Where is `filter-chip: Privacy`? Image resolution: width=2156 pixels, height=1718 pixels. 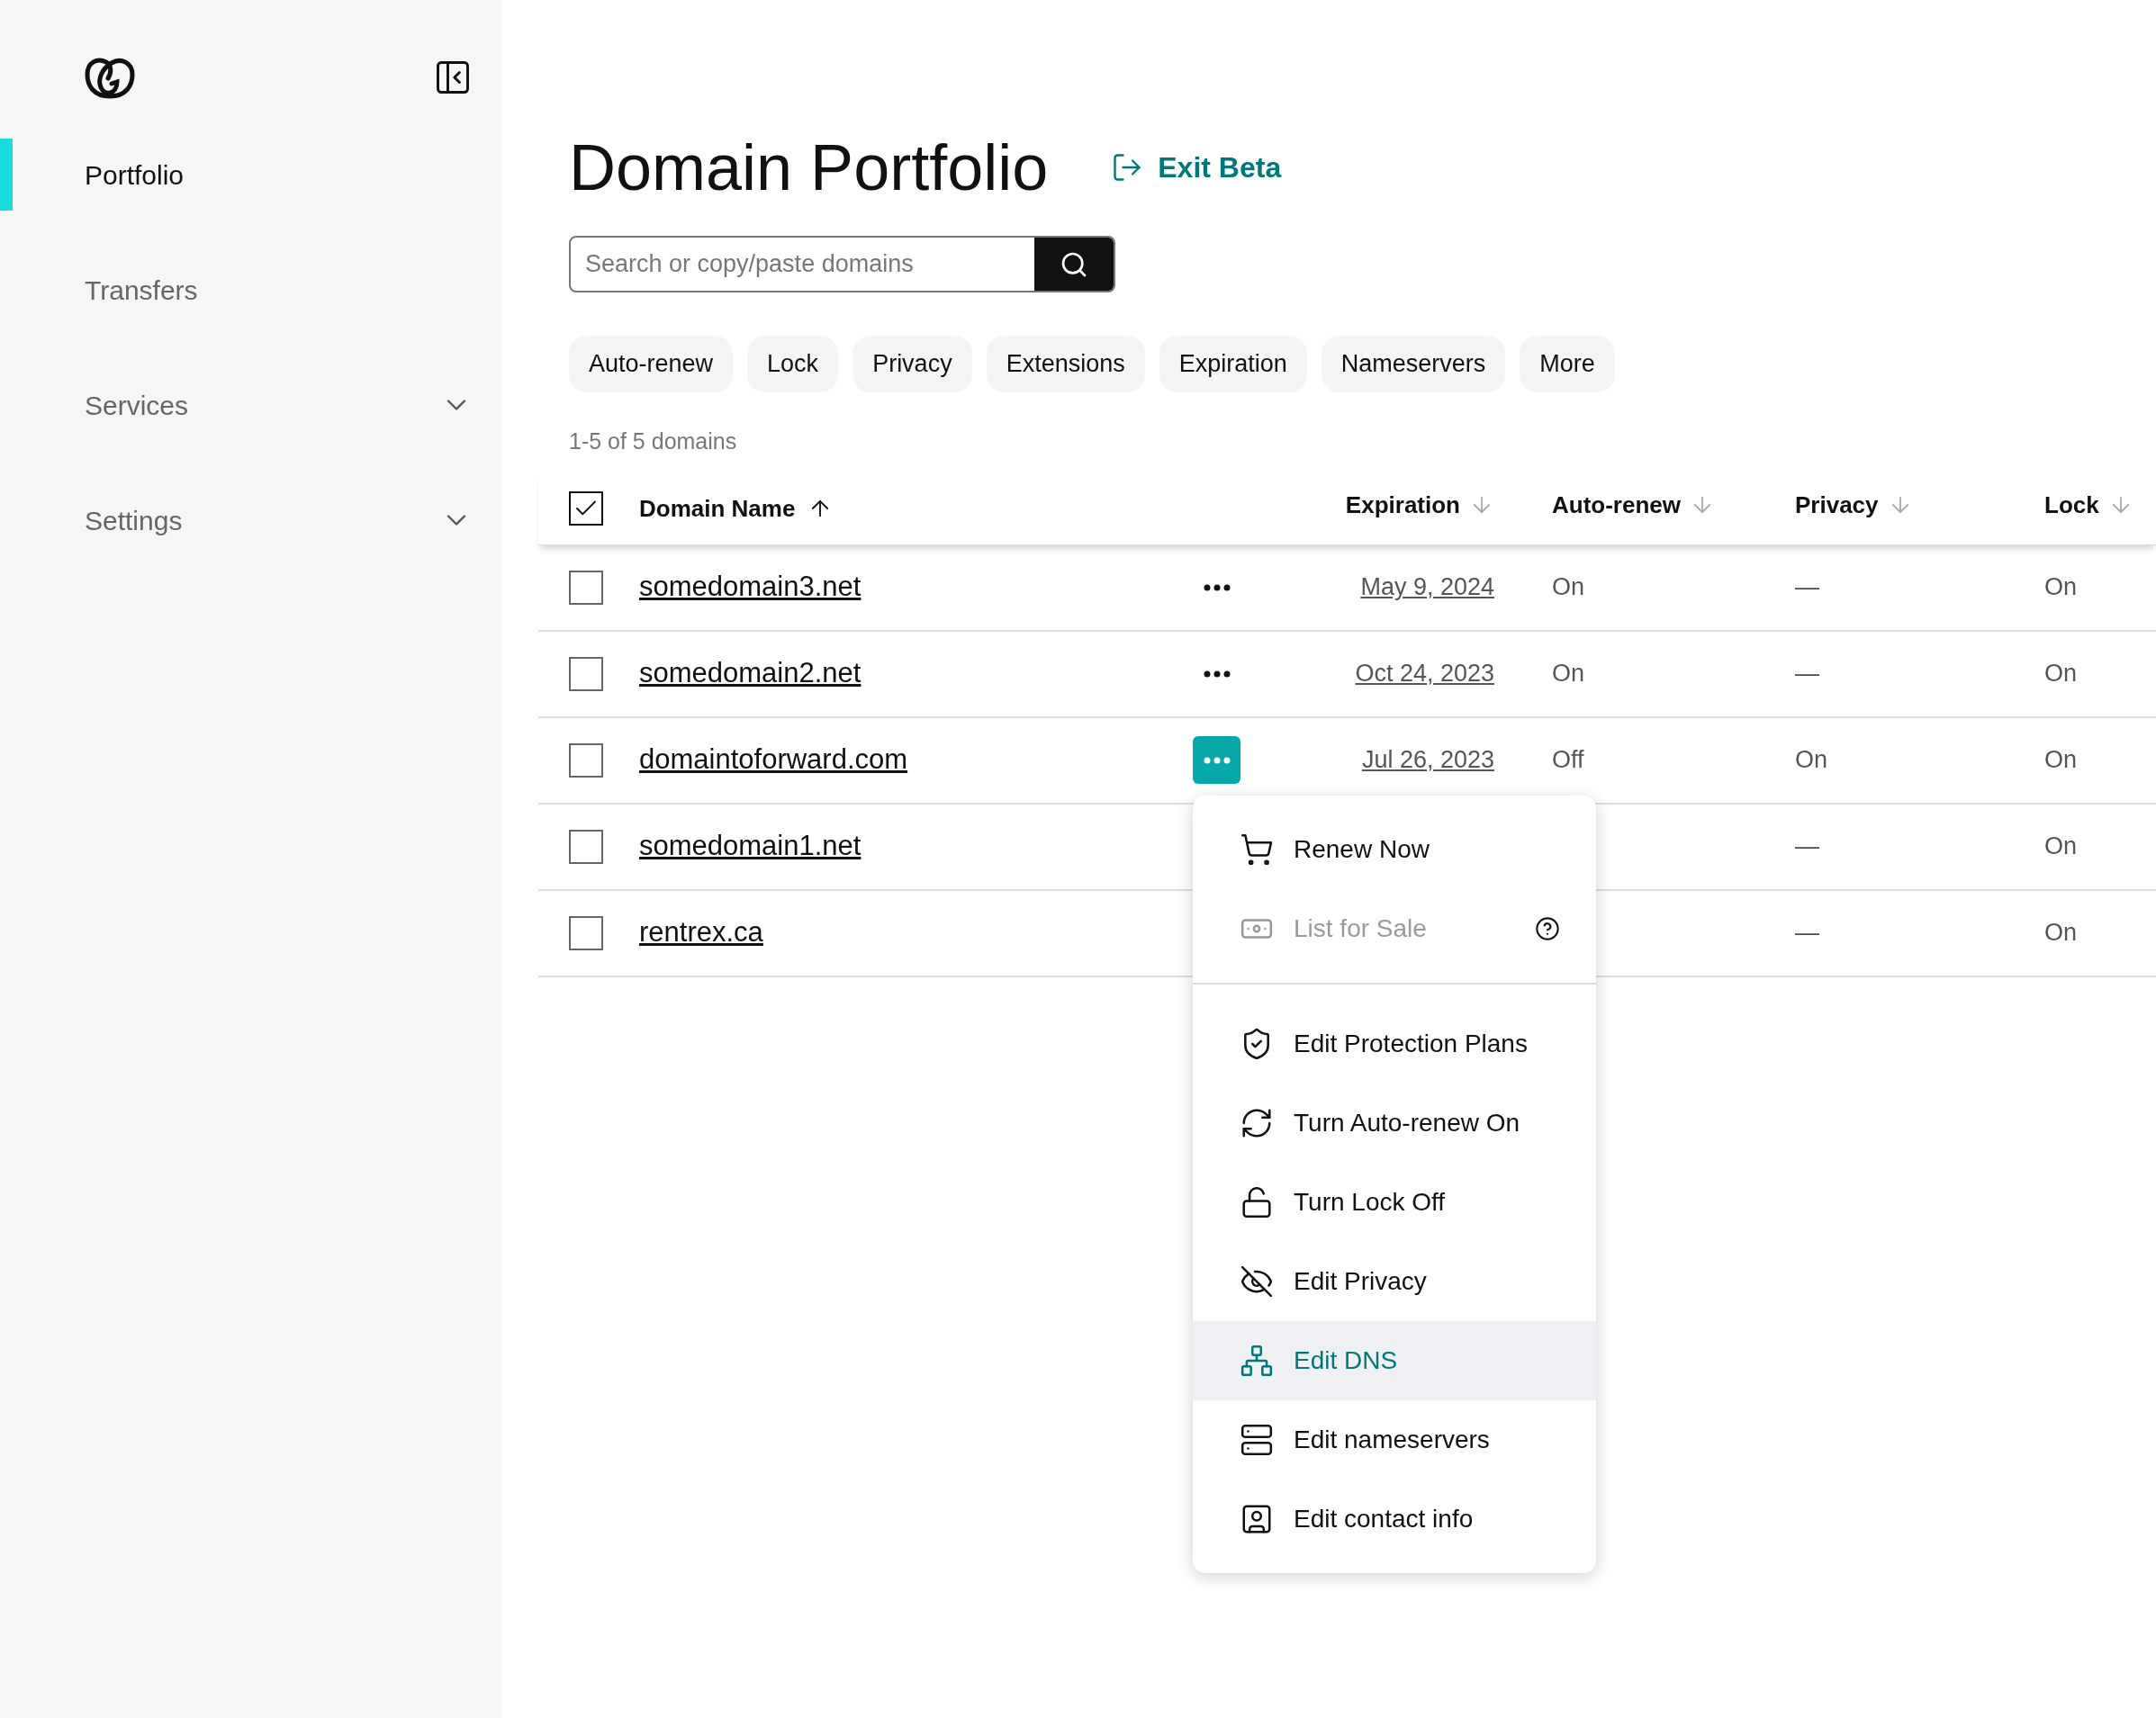
filter-chip: Privacy is located at coordinates (912, 364).